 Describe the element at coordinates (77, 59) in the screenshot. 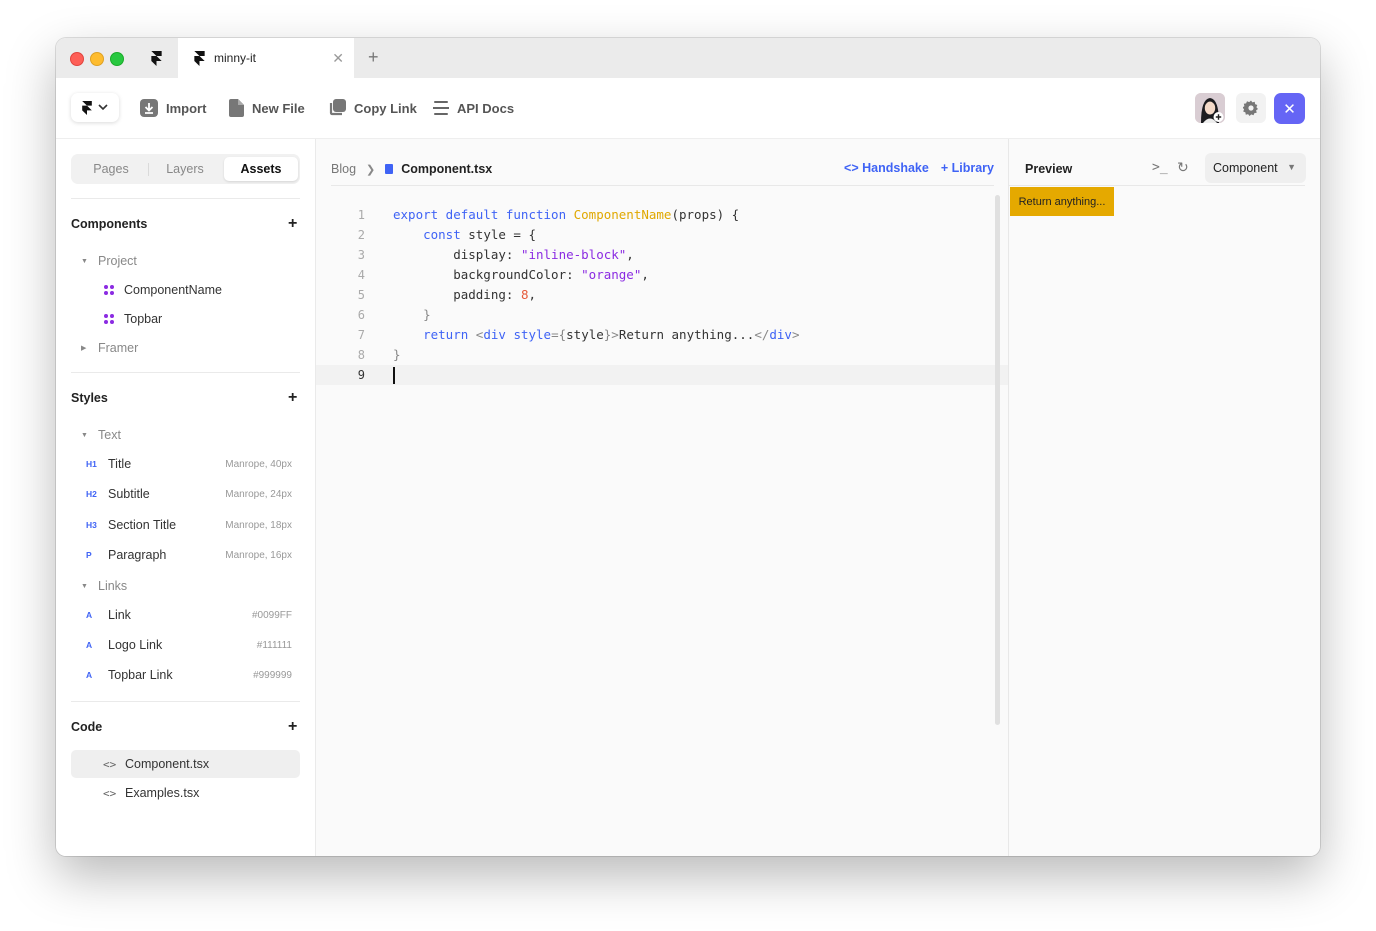

I see `close-window-button` at that location.